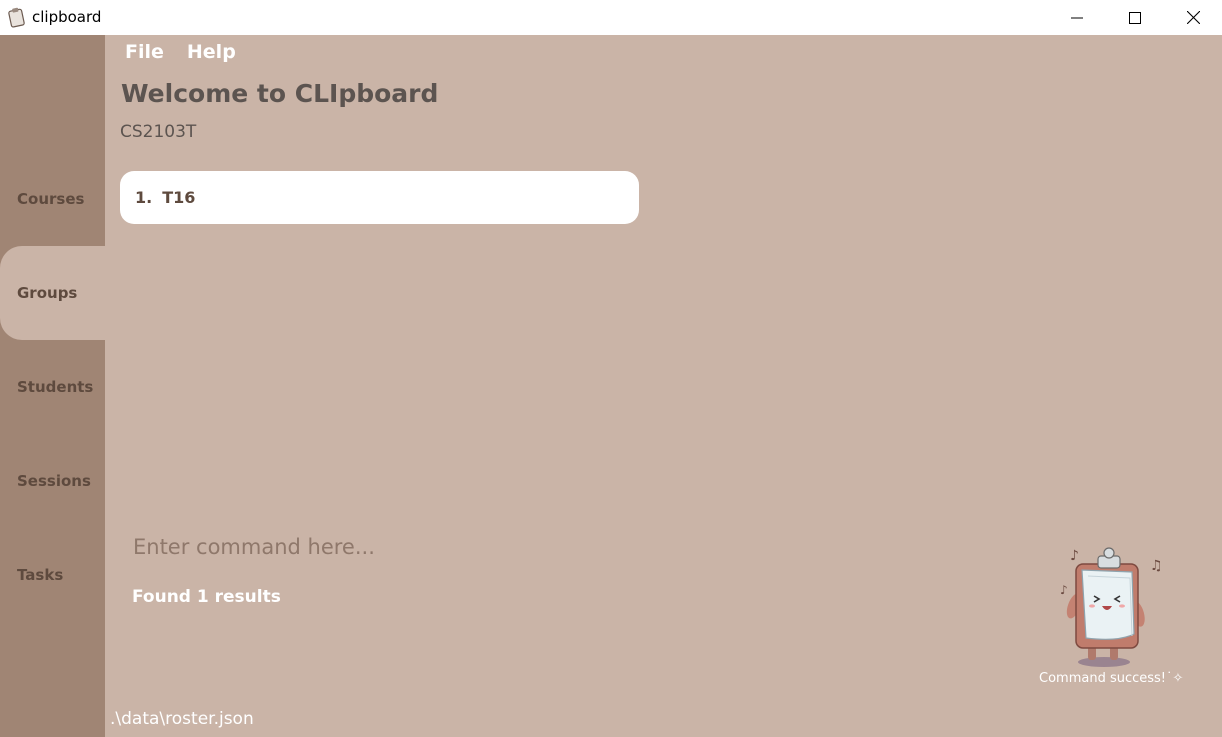 The height and width of the screenshot is (737, 1222). Describe the element at coordinates (280, 93) in the screenshot. I see `page-title: Welcome to CLIpboard` at that location.